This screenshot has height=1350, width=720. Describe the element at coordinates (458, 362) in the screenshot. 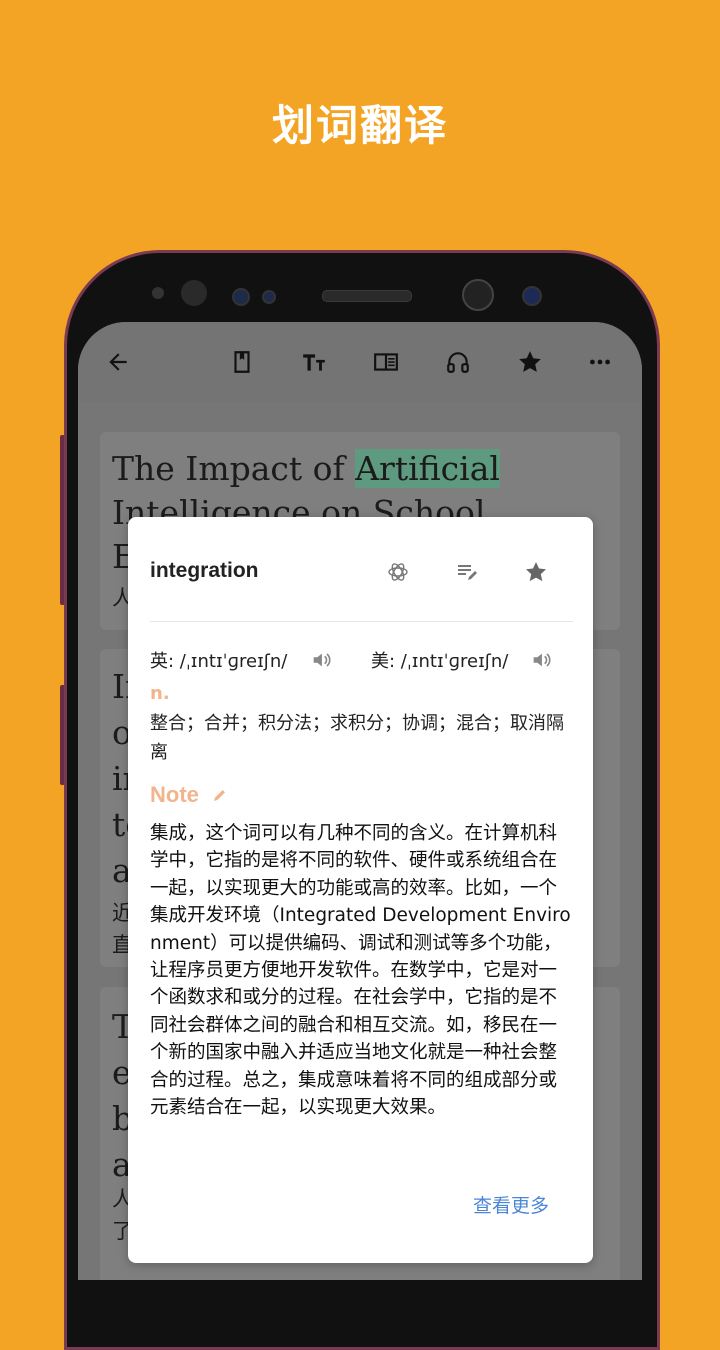

I see `headphones-icon` at that location.